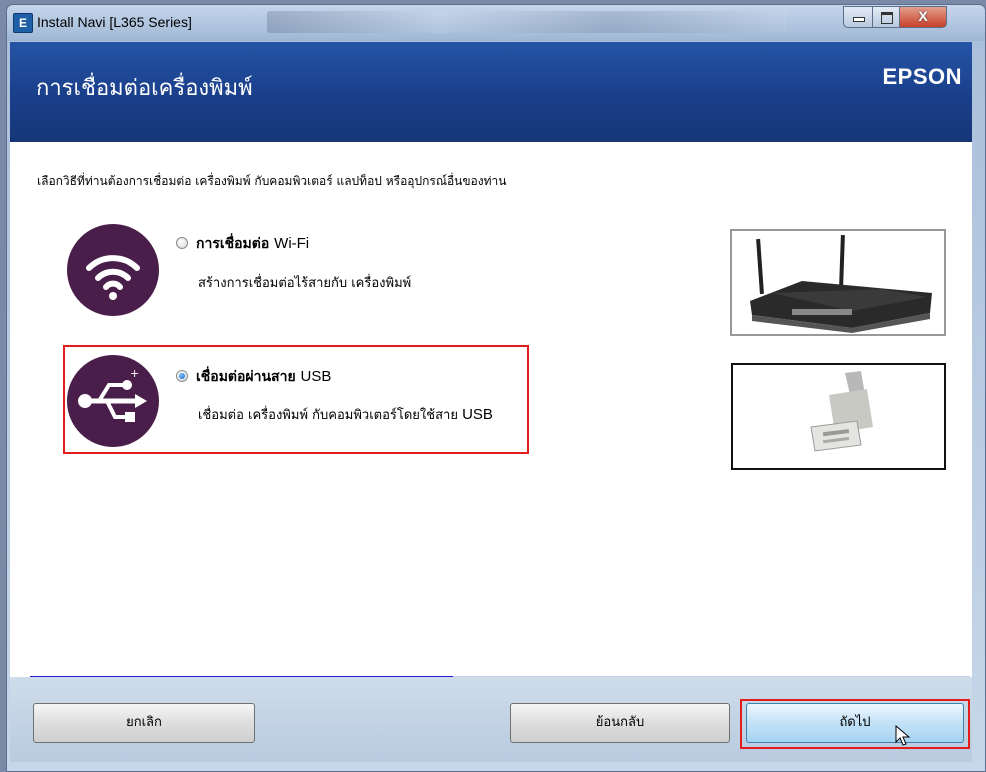 This screenshot has height=772, width=986. Describe the element at coordinates (292, 243) in the screenshot. I see `wifi-option-title-suffix: Wi-Fi` at that location.